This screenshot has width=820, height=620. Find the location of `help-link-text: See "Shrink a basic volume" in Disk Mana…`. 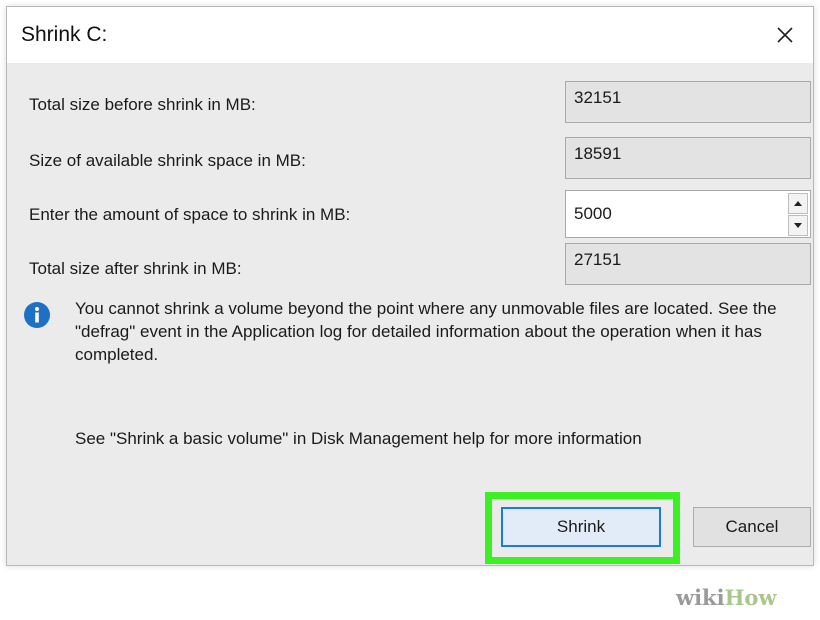

help-link-text: See "Shrink a basic volume" in Disk Mana… is located at coordinates (358, 438).